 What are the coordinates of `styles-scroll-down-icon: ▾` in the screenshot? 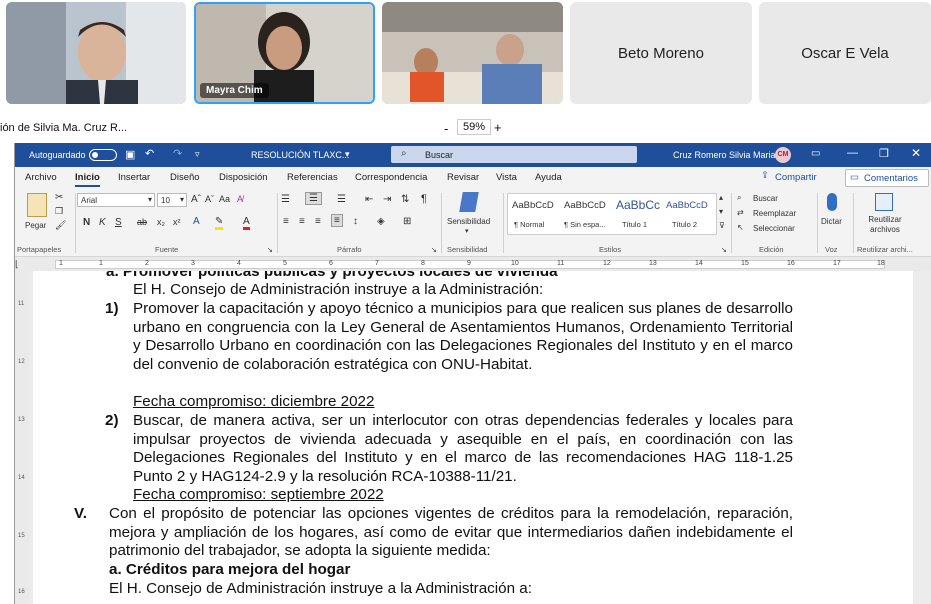 It's located at (721, 211).